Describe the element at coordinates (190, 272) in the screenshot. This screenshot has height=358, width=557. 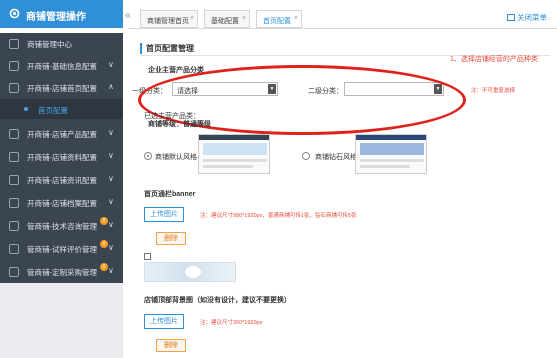
I see `banner-preview-image` at that location.